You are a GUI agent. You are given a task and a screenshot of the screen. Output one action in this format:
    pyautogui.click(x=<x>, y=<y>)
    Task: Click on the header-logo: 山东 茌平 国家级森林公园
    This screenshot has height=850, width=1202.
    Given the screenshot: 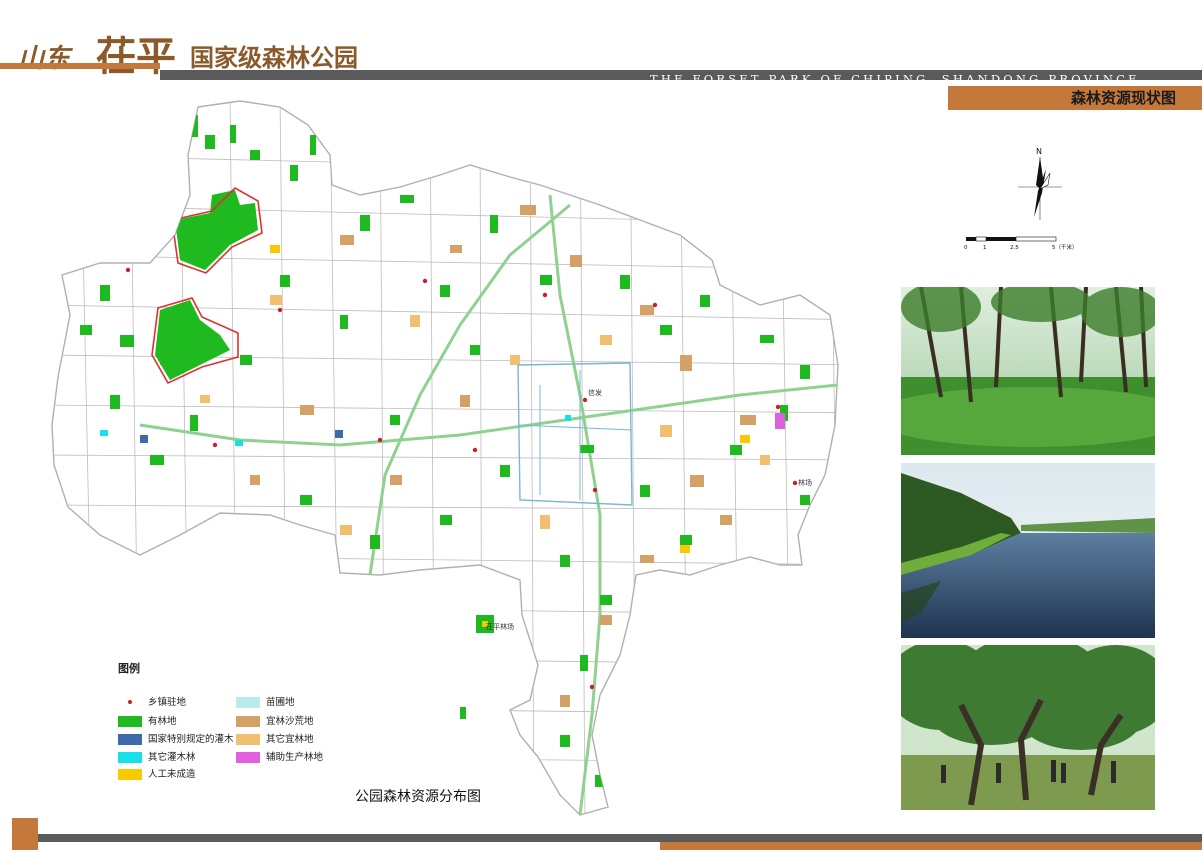 What is the action you would take?
    pyautogui.click(x=208, y=61)
    